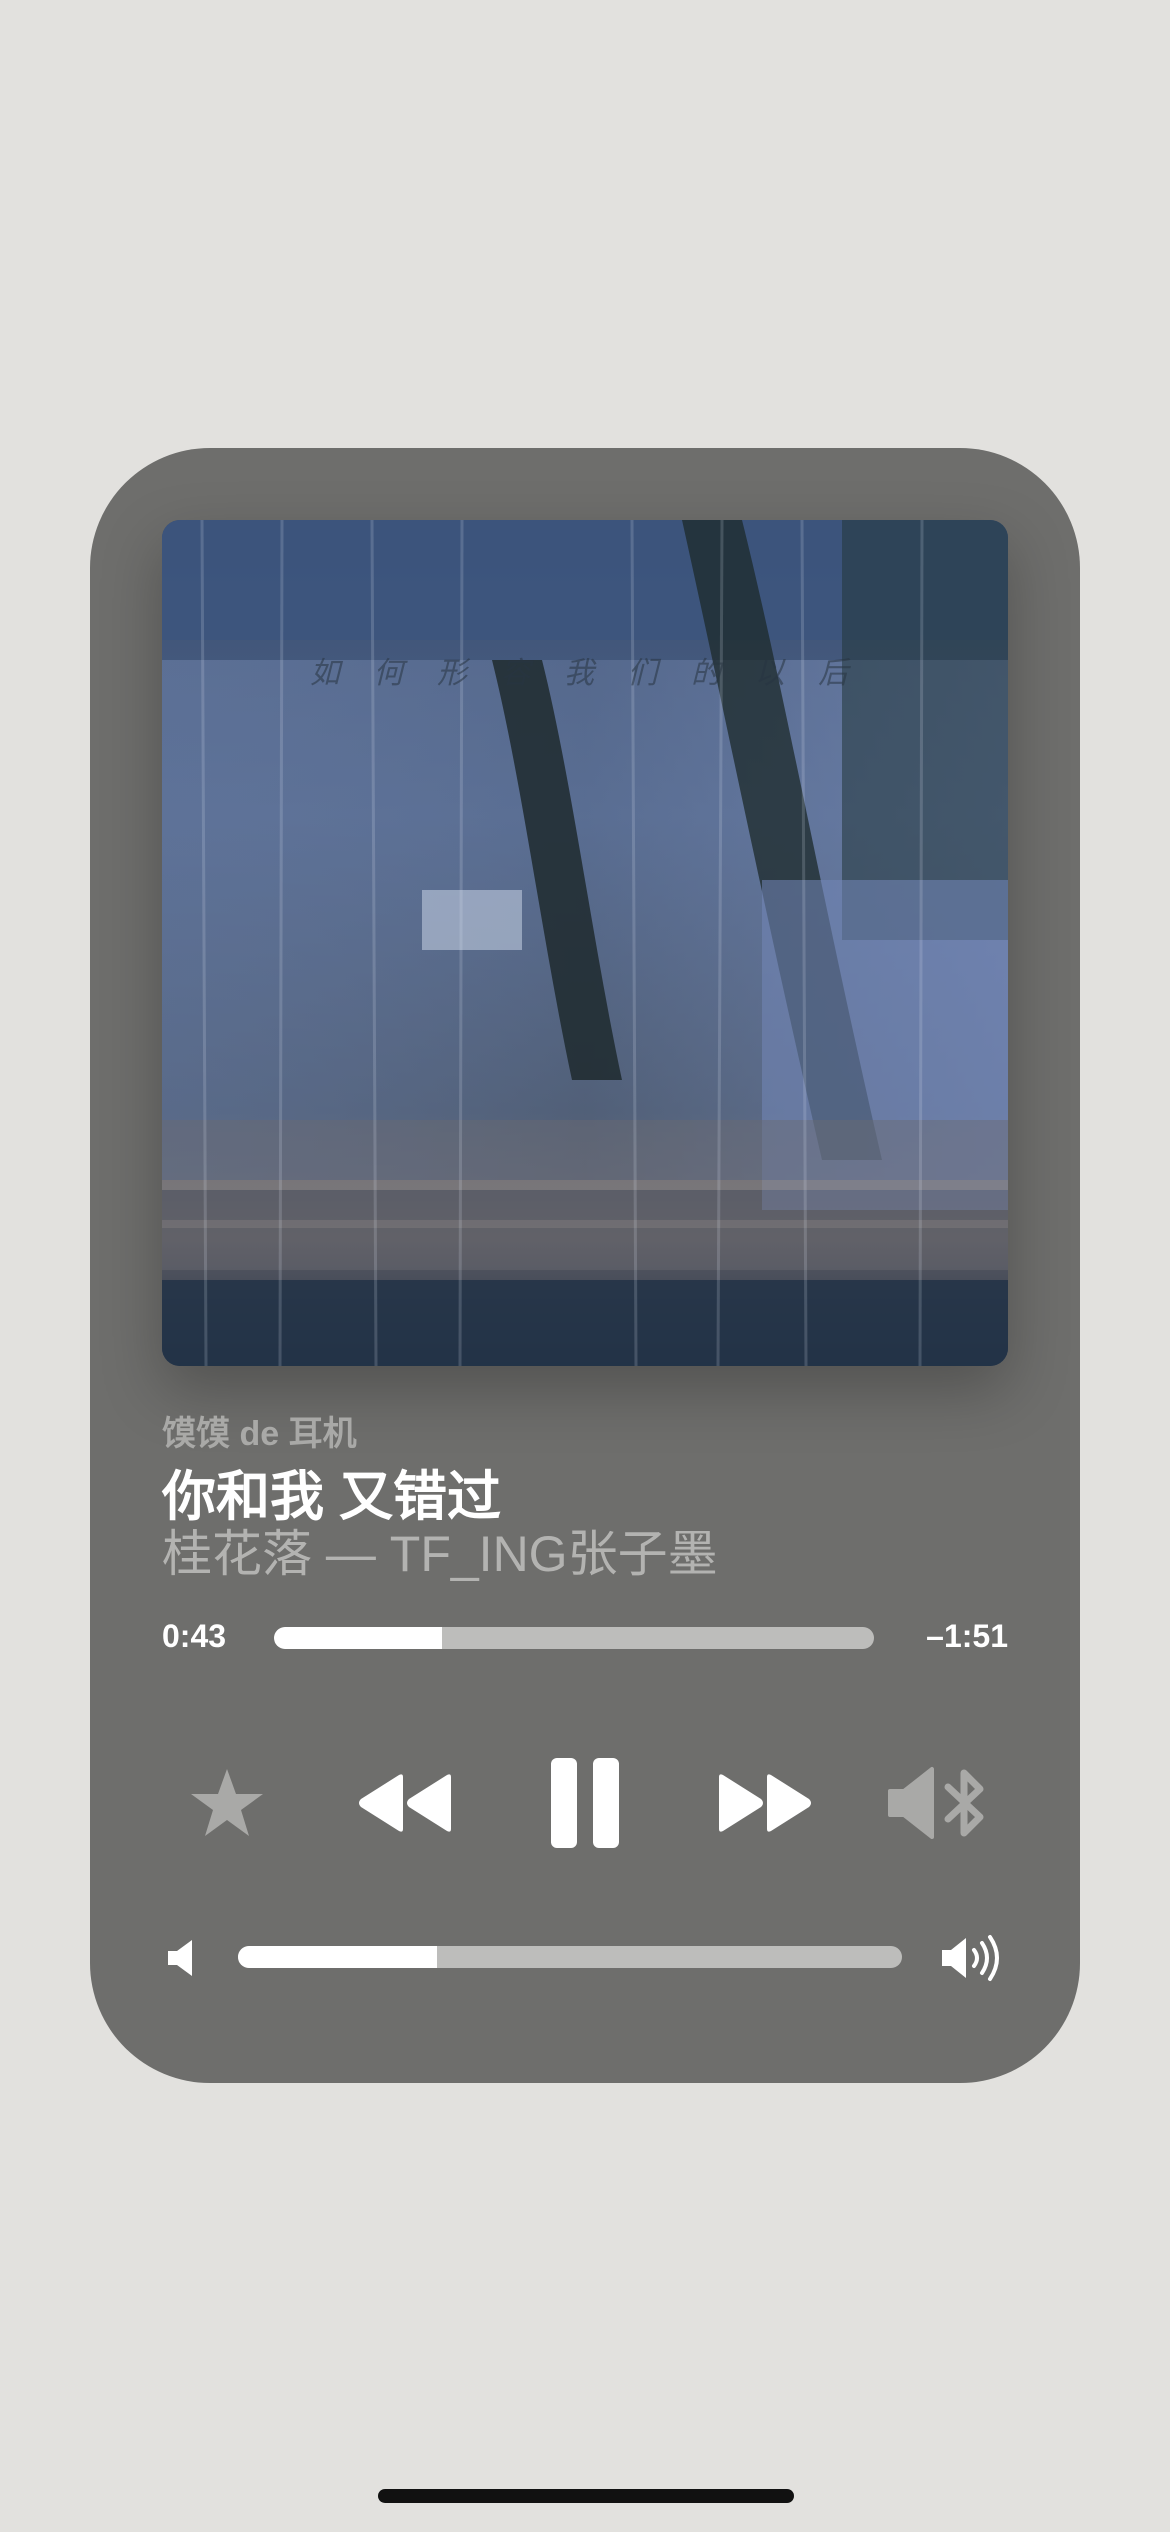  Describe the element at coordinates (570, 1957) in the screenshot. I see `volume-slider` at that location.